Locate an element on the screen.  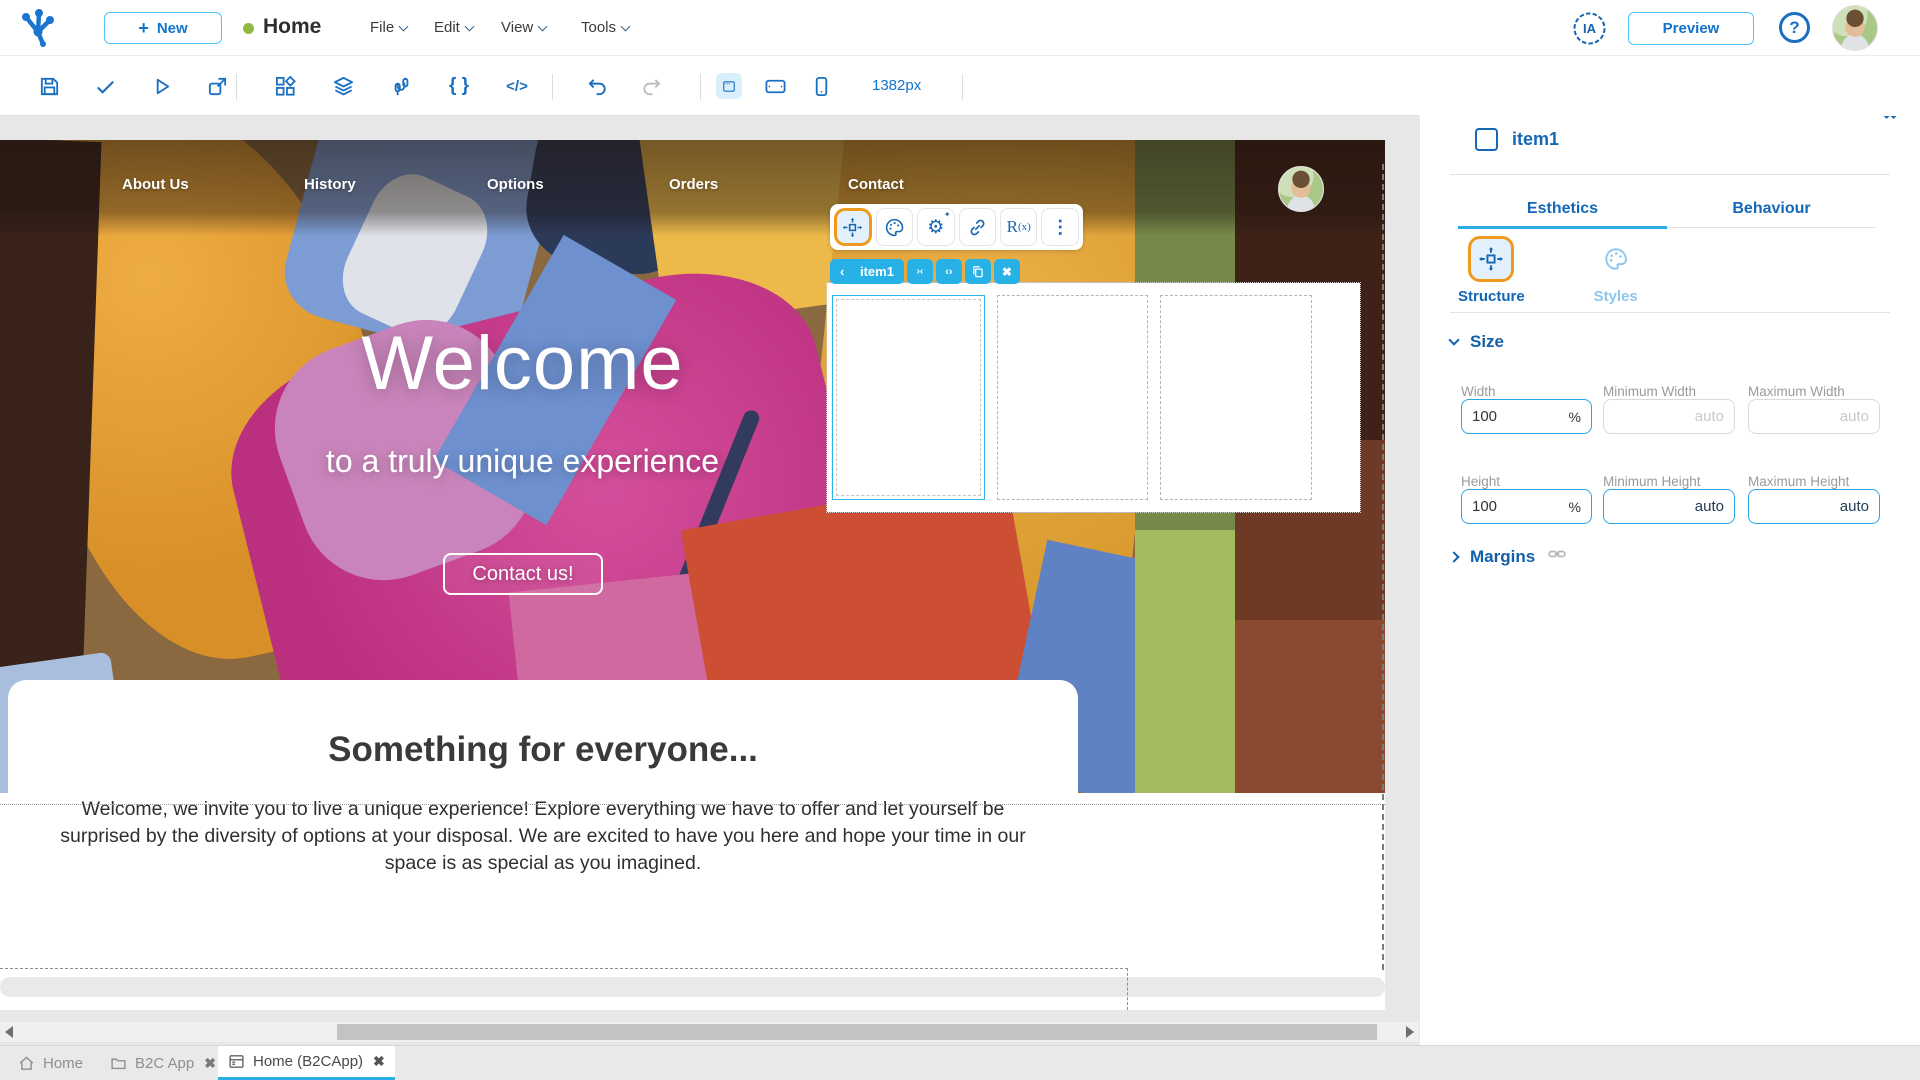
site-user-avatar is located at coordinates (1301, 189).